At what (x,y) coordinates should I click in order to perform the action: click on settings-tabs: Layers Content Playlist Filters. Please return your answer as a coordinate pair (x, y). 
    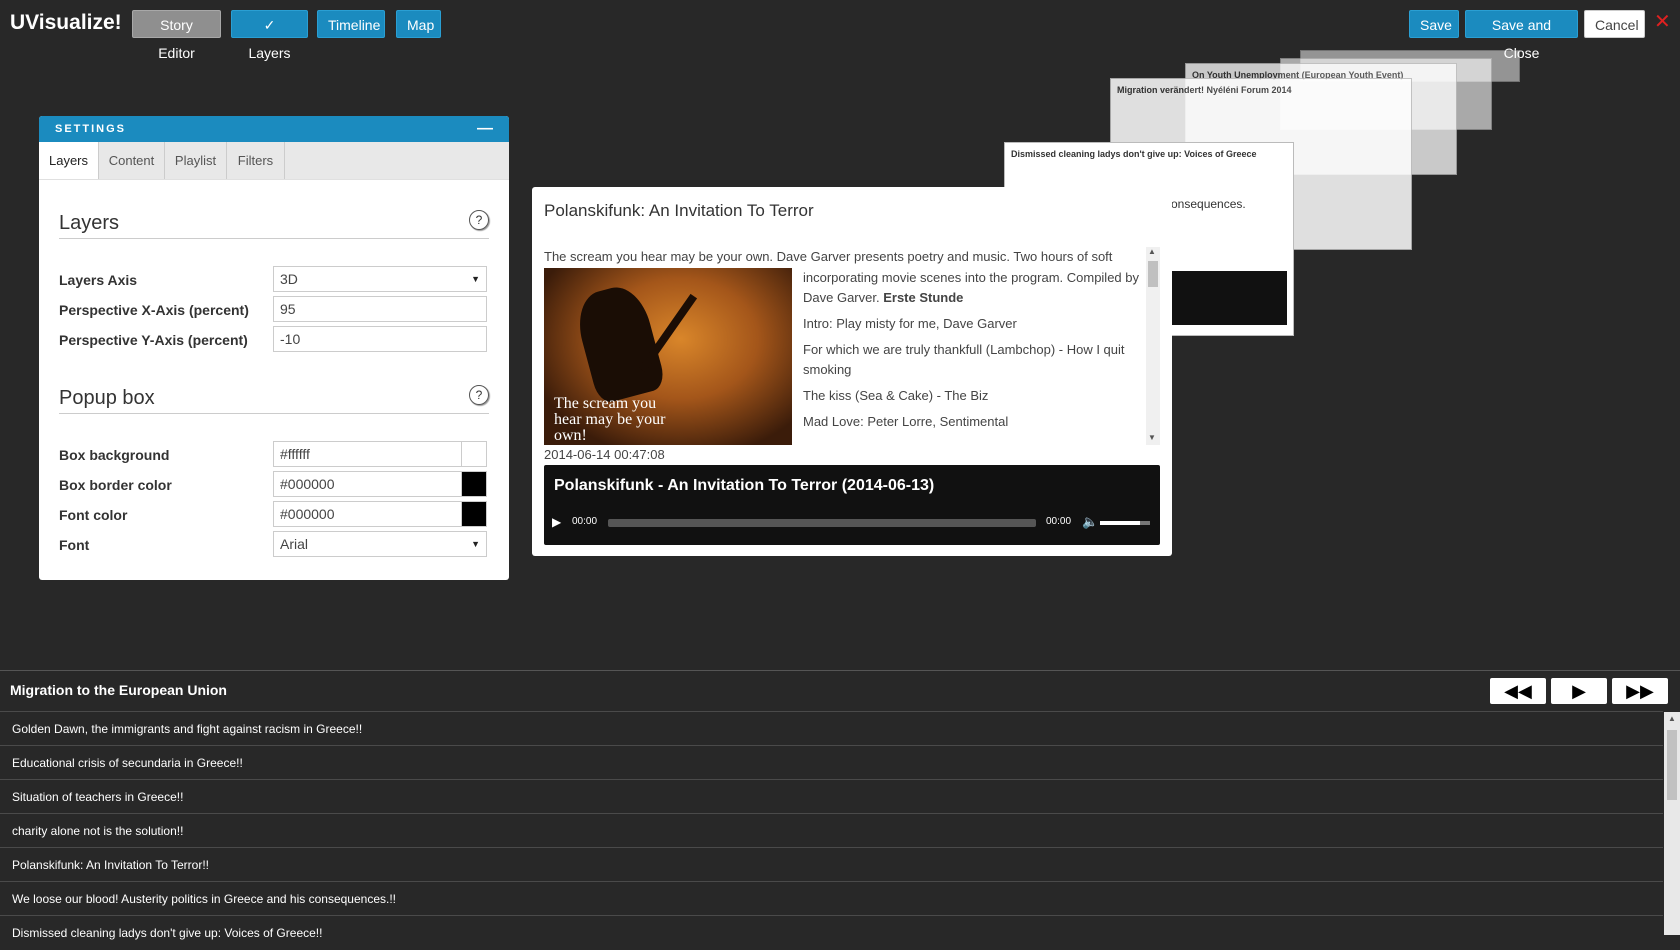
    Looking at the image, I should click on (274, 161).